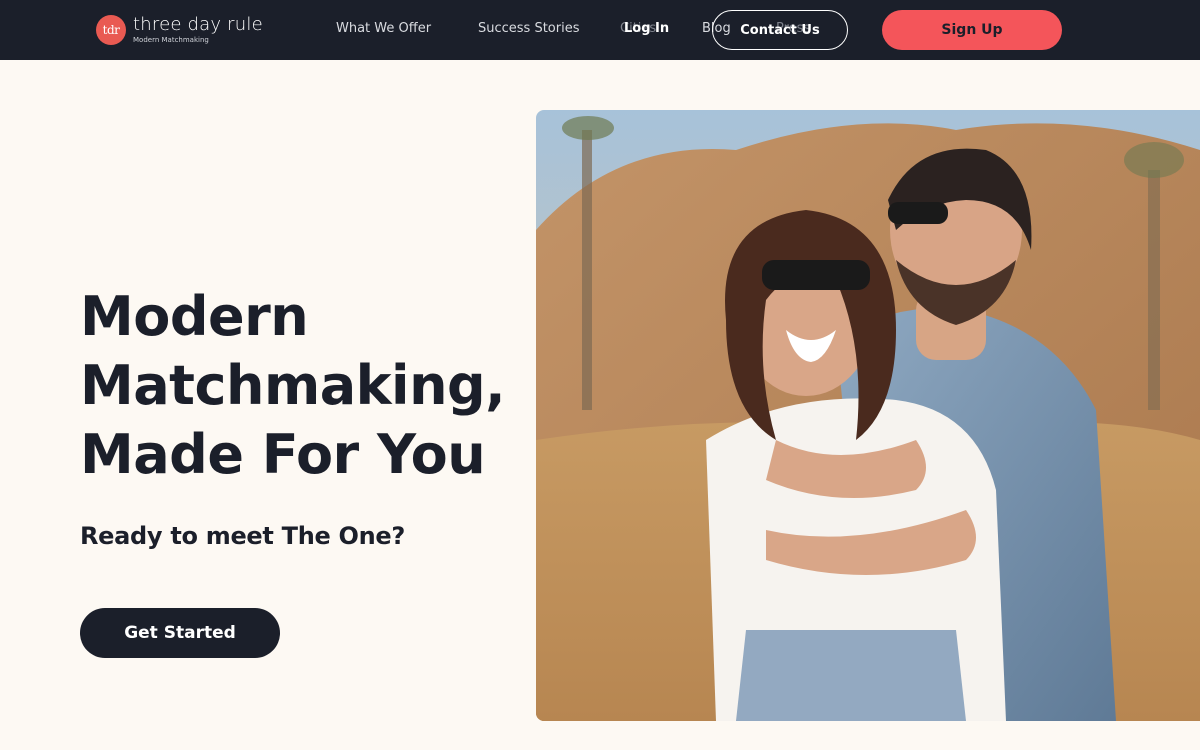 The image size is (1200, 750). What do you see at coordinates (972, 30) in the screenshot?
I see `sign-up-button: Sign Up` at bounding box center [972, 30].